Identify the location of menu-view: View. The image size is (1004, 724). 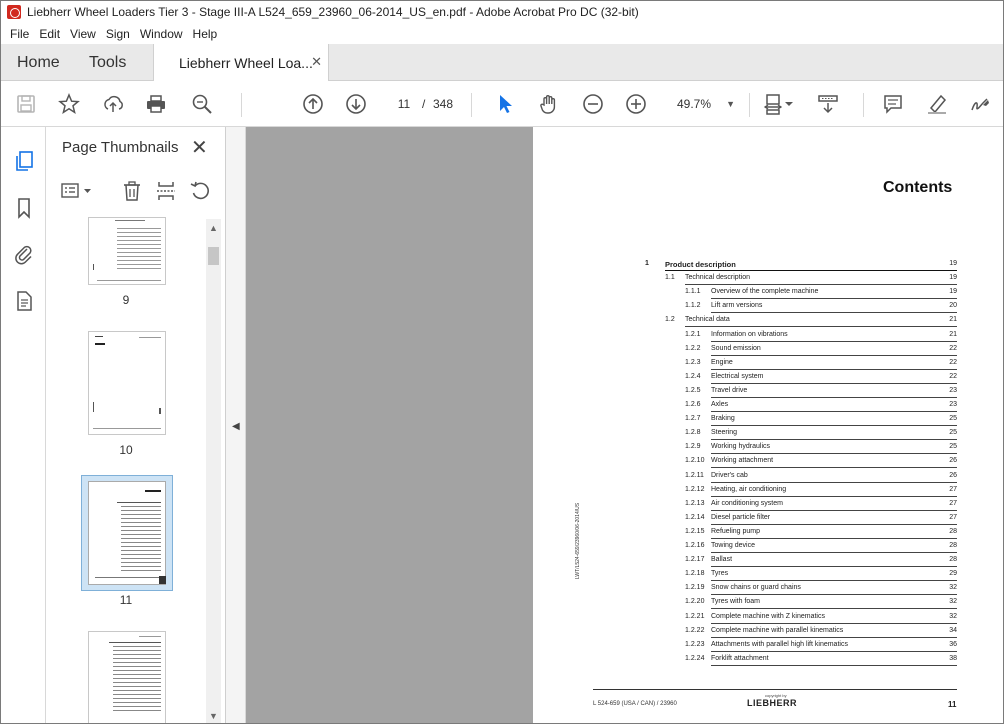
(83, 34).